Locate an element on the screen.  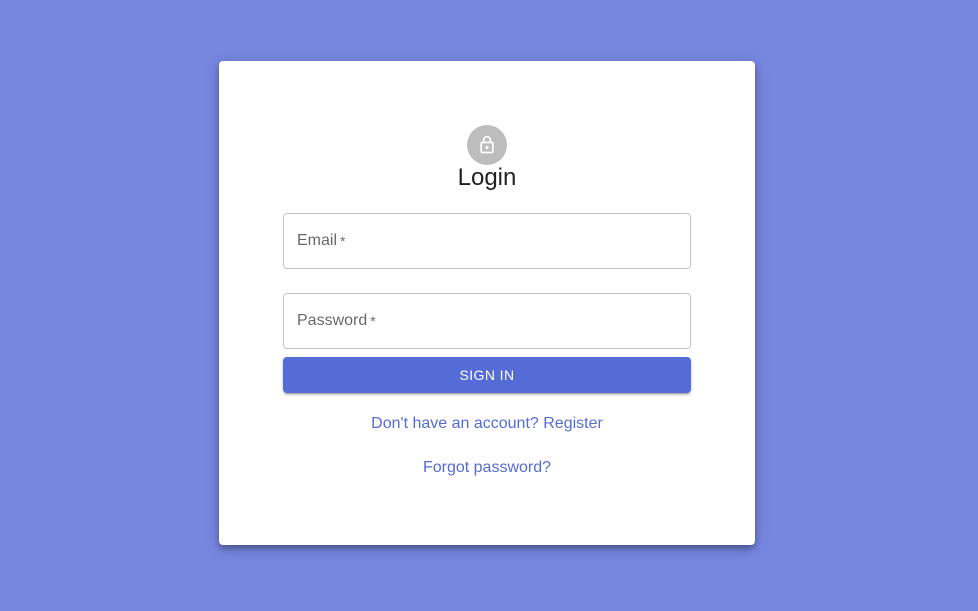
lock-icon is located at coordinates (487, 145).